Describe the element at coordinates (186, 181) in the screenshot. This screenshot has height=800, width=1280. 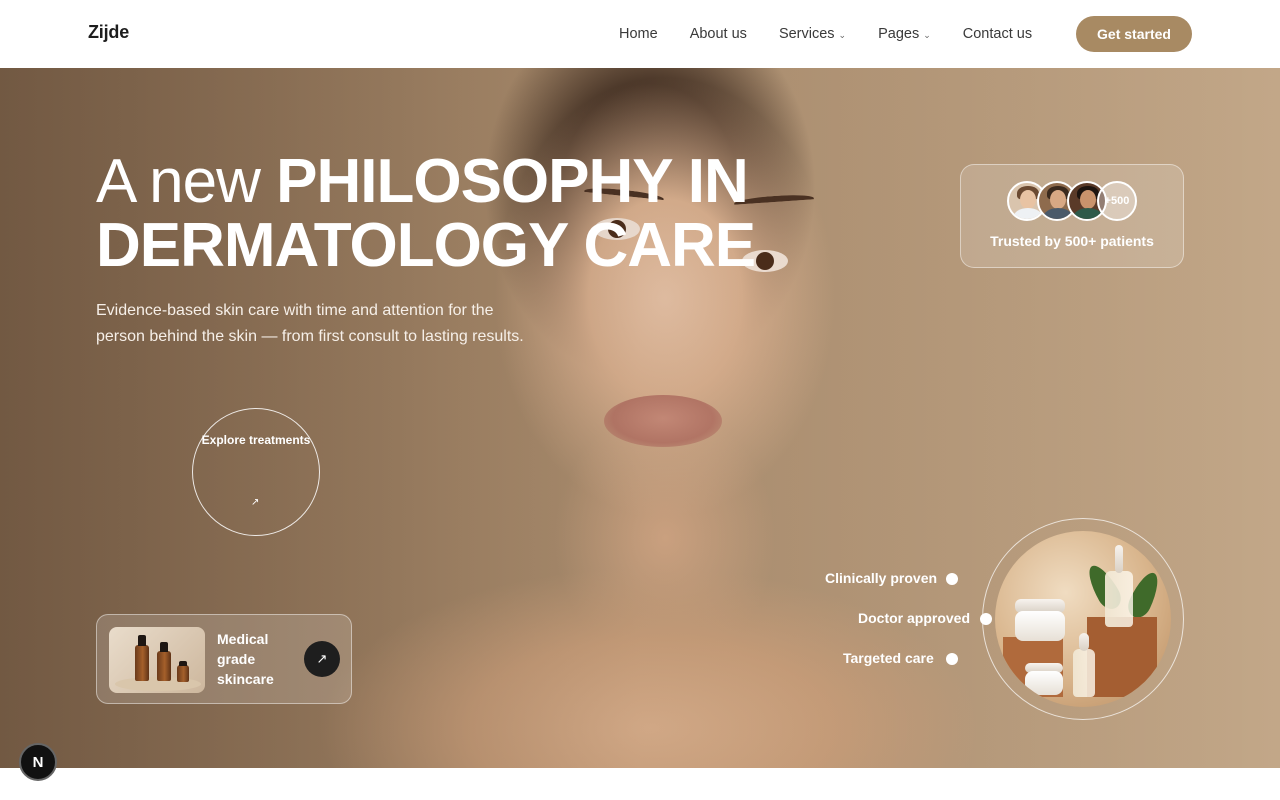
I see `headline-light-text: A new` at that location.